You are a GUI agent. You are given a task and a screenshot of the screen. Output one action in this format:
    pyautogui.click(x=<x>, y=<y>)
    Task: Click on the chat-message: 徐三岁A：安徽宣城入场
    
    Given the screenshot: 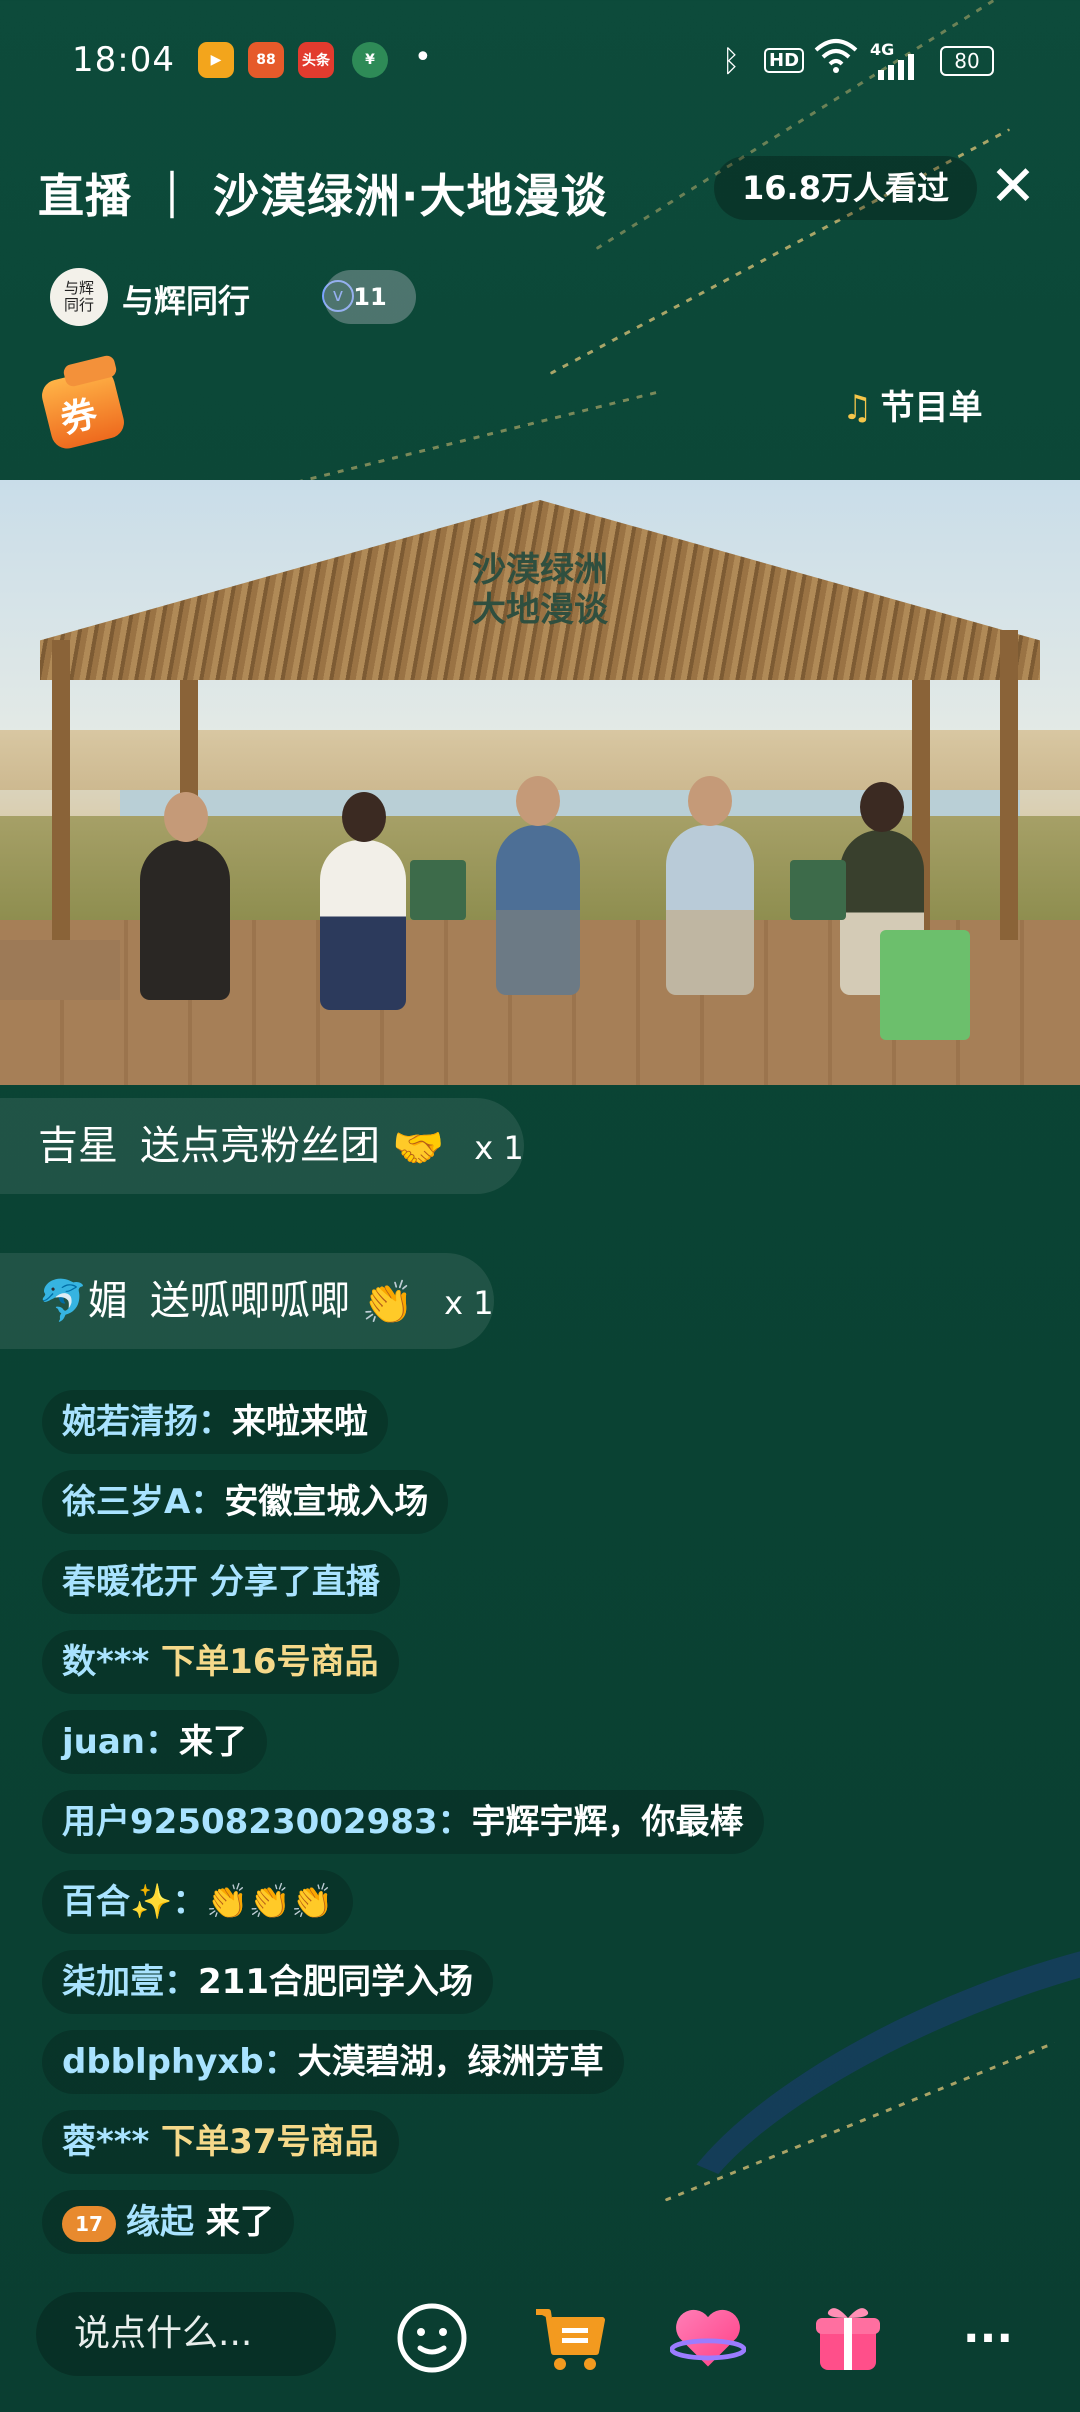 What is the action you would take?
    pyautogui.click(x=245, y=1502)
    